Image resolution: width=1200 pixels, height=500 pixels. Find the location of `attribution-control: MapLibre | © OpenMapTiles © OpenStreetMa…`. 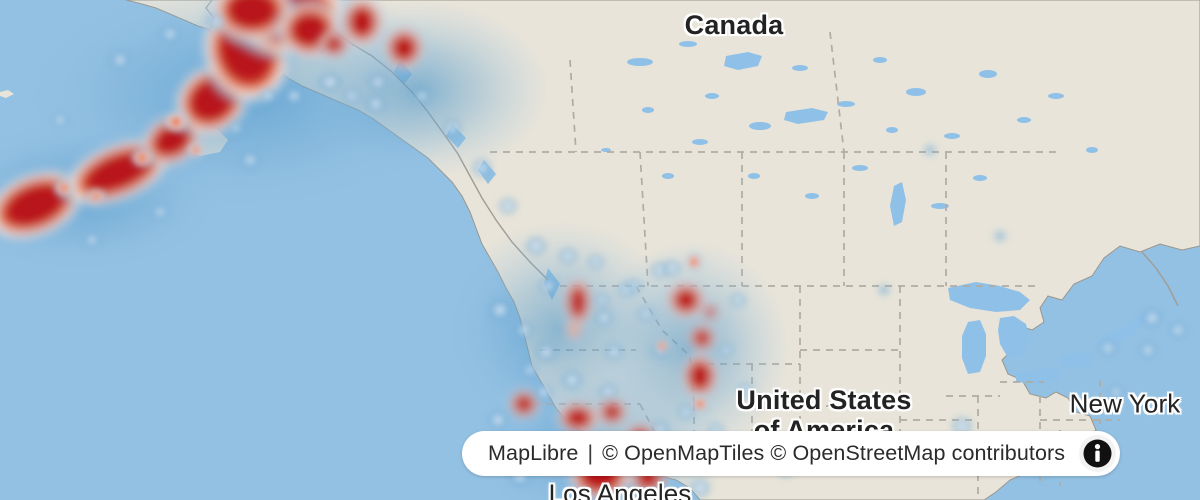

attribution-control: MapLibre | © OpenMapTiles © OpenStreetMa… is located at coordinates (791, 453).